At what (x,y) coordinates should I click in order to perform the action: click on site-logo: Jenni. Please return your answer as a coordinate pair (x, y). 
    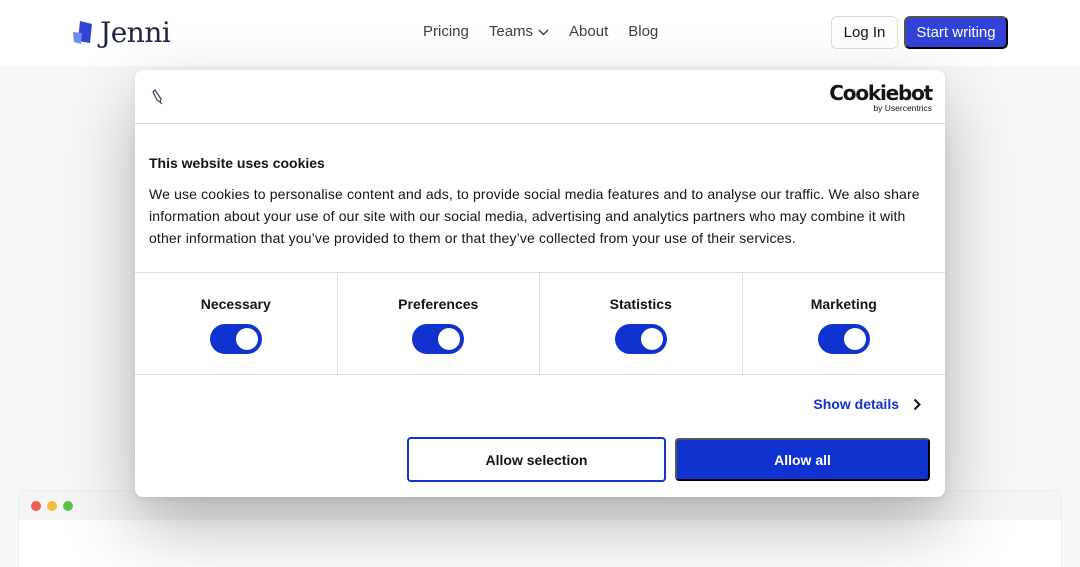
    Looking at the image, I should click on (121, 32).